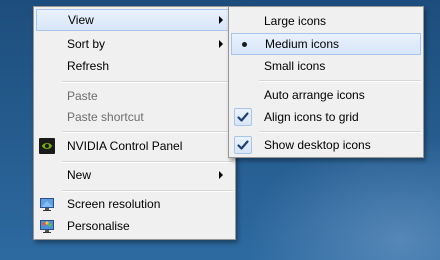 This screenshot has height=260, width=440. What do you see at coordinates (317, 145) in the screenshot?
I see `submenu-item-label: Show desktop icons` at bounding box center [317, 145].